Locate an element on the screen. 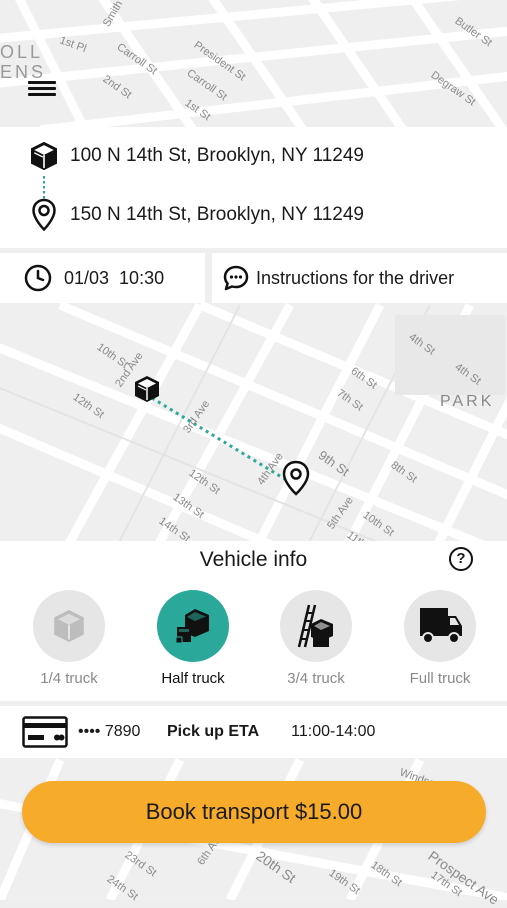  clock-icon is located at coordinates (38, 278).